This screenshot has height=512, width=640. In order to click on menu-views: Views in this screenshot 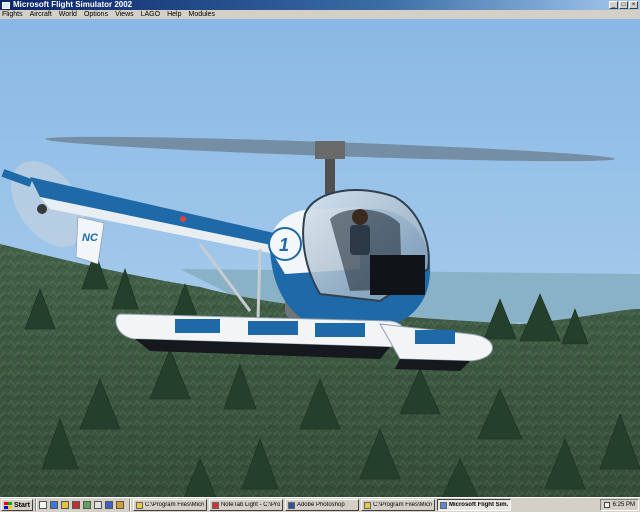, I will do `click(124, 14)`.